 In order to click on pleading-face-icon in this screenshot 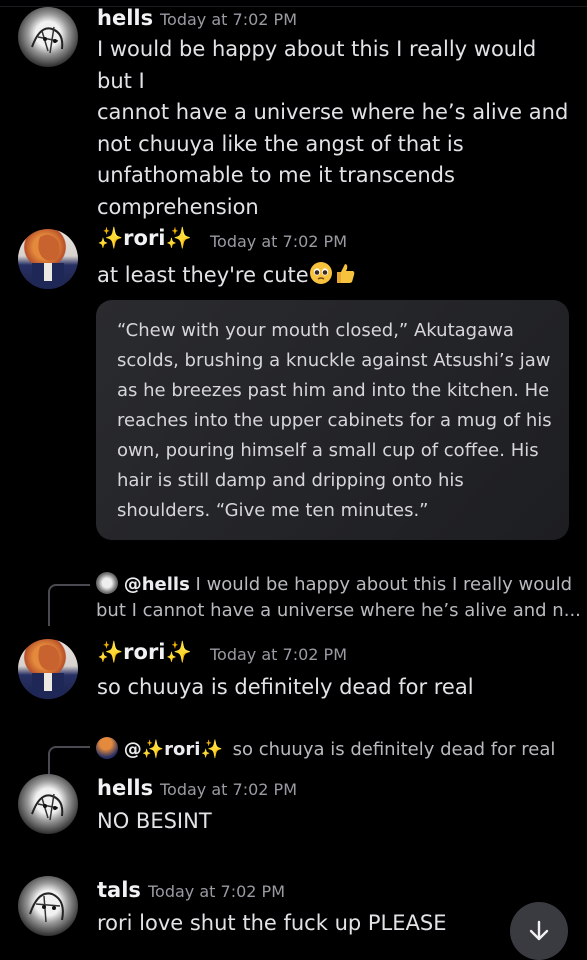, I will do `click(320, 273)`.